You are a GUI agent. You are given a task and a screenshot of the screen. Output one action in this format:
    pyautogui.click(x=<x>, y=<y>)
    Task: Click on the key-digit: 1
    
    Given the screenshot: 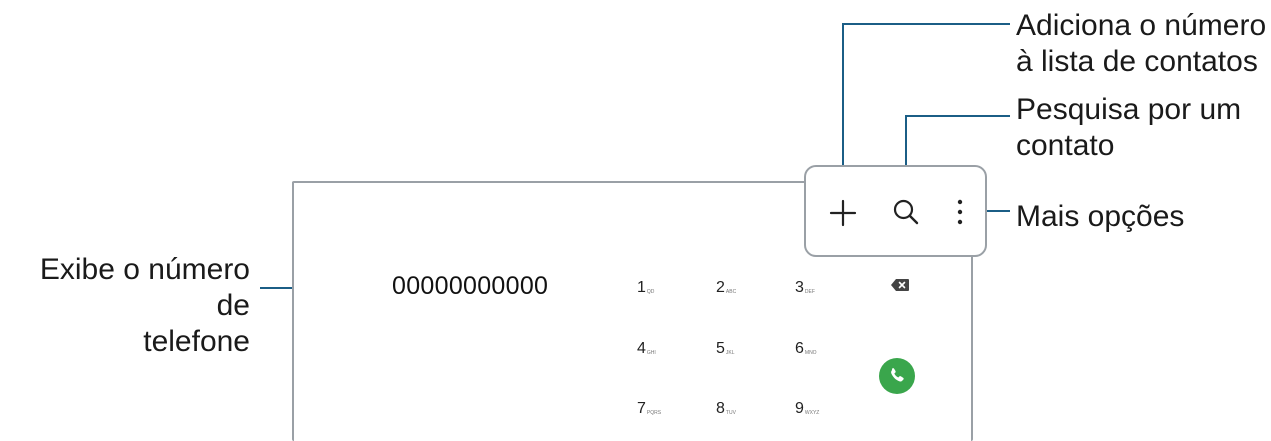 What is the action you would take?
    pyautogui.click(x=641, y=287)
    